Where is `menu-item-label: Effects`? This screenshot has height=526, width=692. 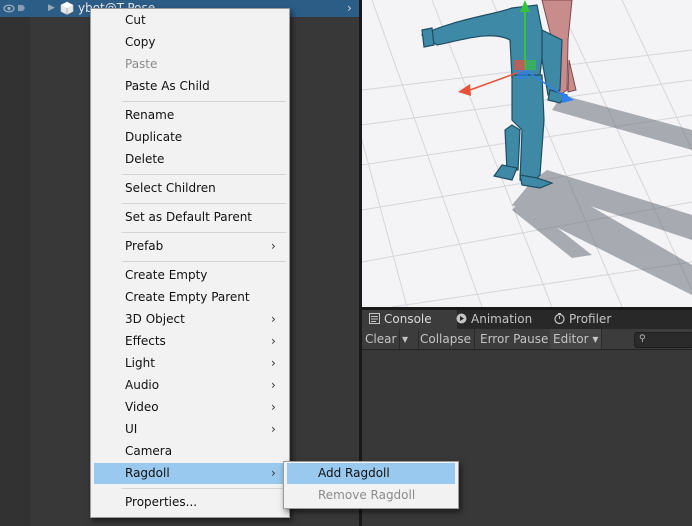
menu-item-label: Effects is located at coordinates (145, 341).